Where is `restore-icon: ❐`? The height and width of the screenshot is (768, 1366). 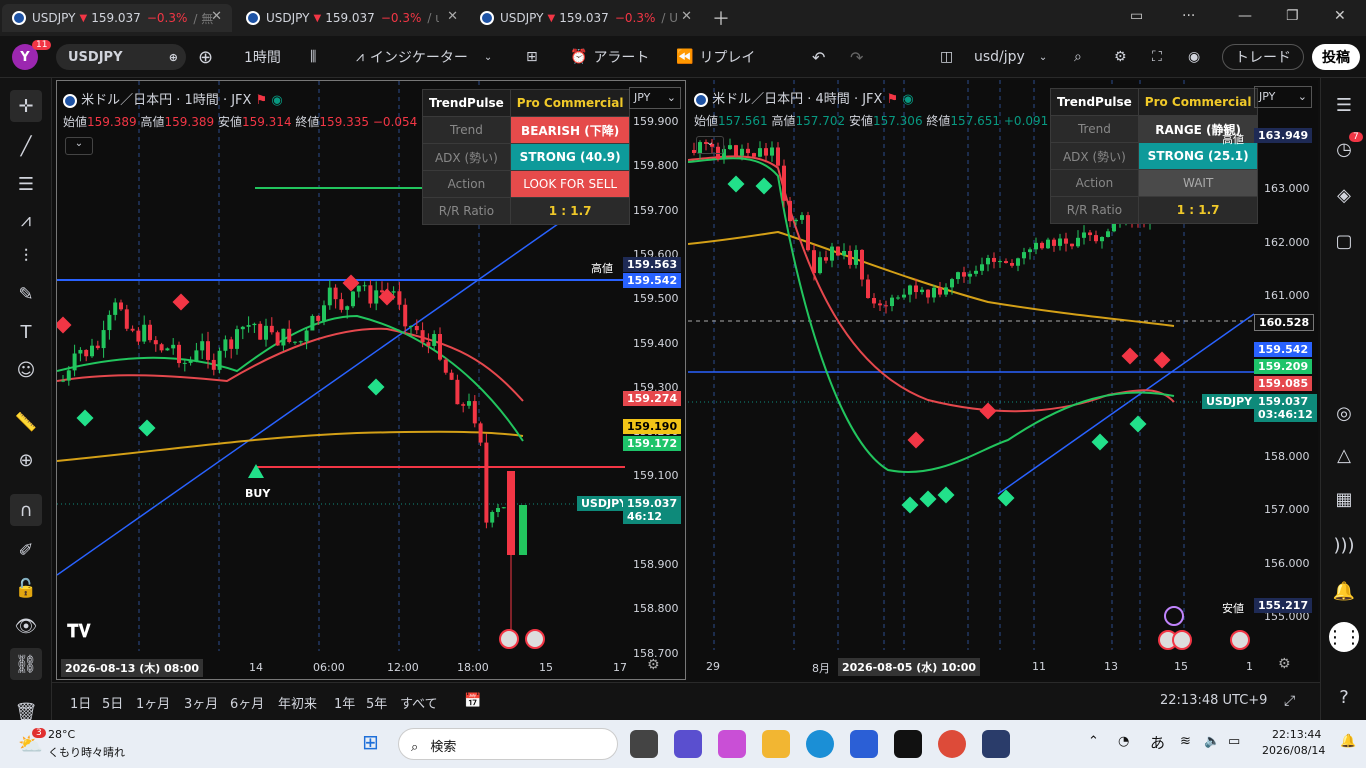 restore-icon: ❐ is located at coordinates (1292, 16).